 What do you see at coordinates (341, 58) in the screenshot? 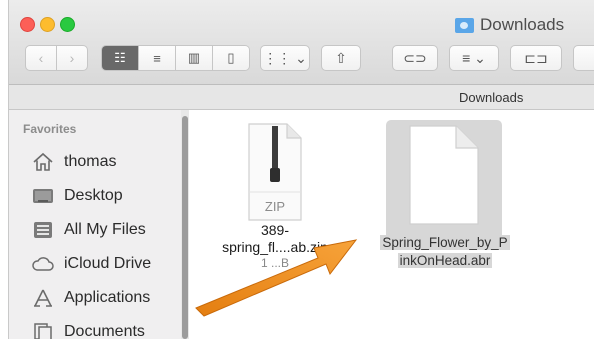
I see `share-button: ⇧` at bounding box center [341, 58].